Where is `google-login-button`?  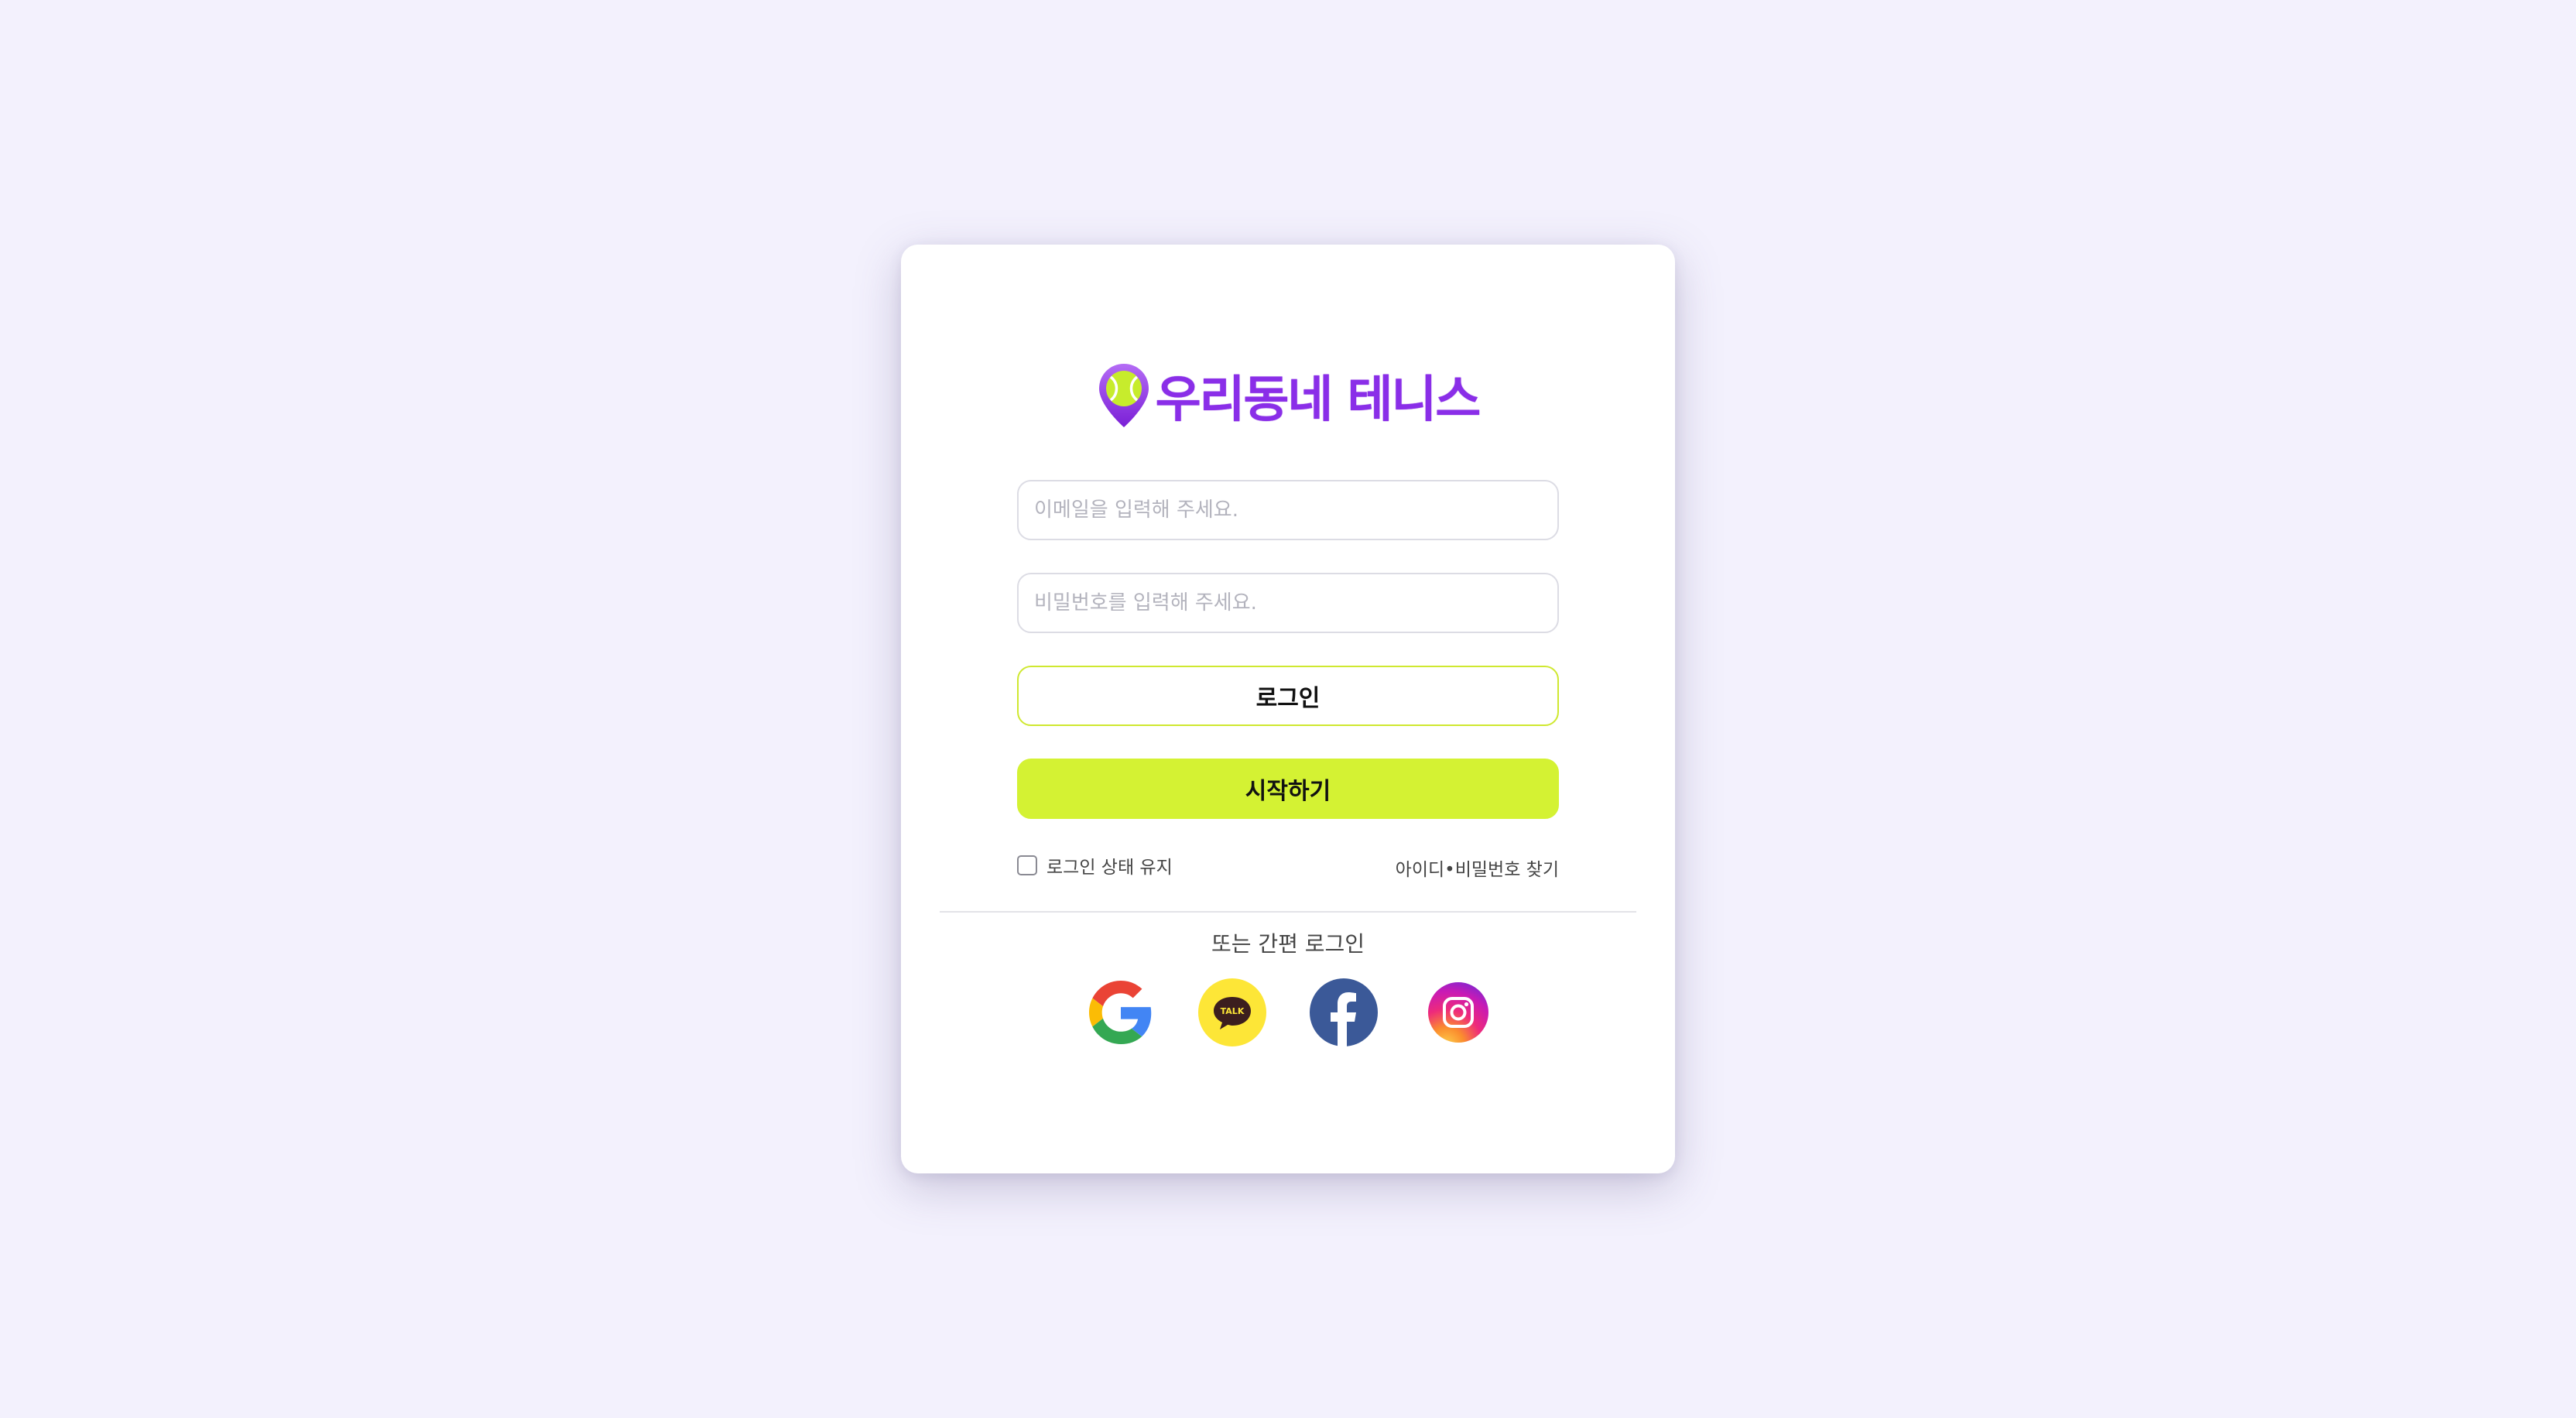 google-login-button is located at coordinates (1121, 1012).